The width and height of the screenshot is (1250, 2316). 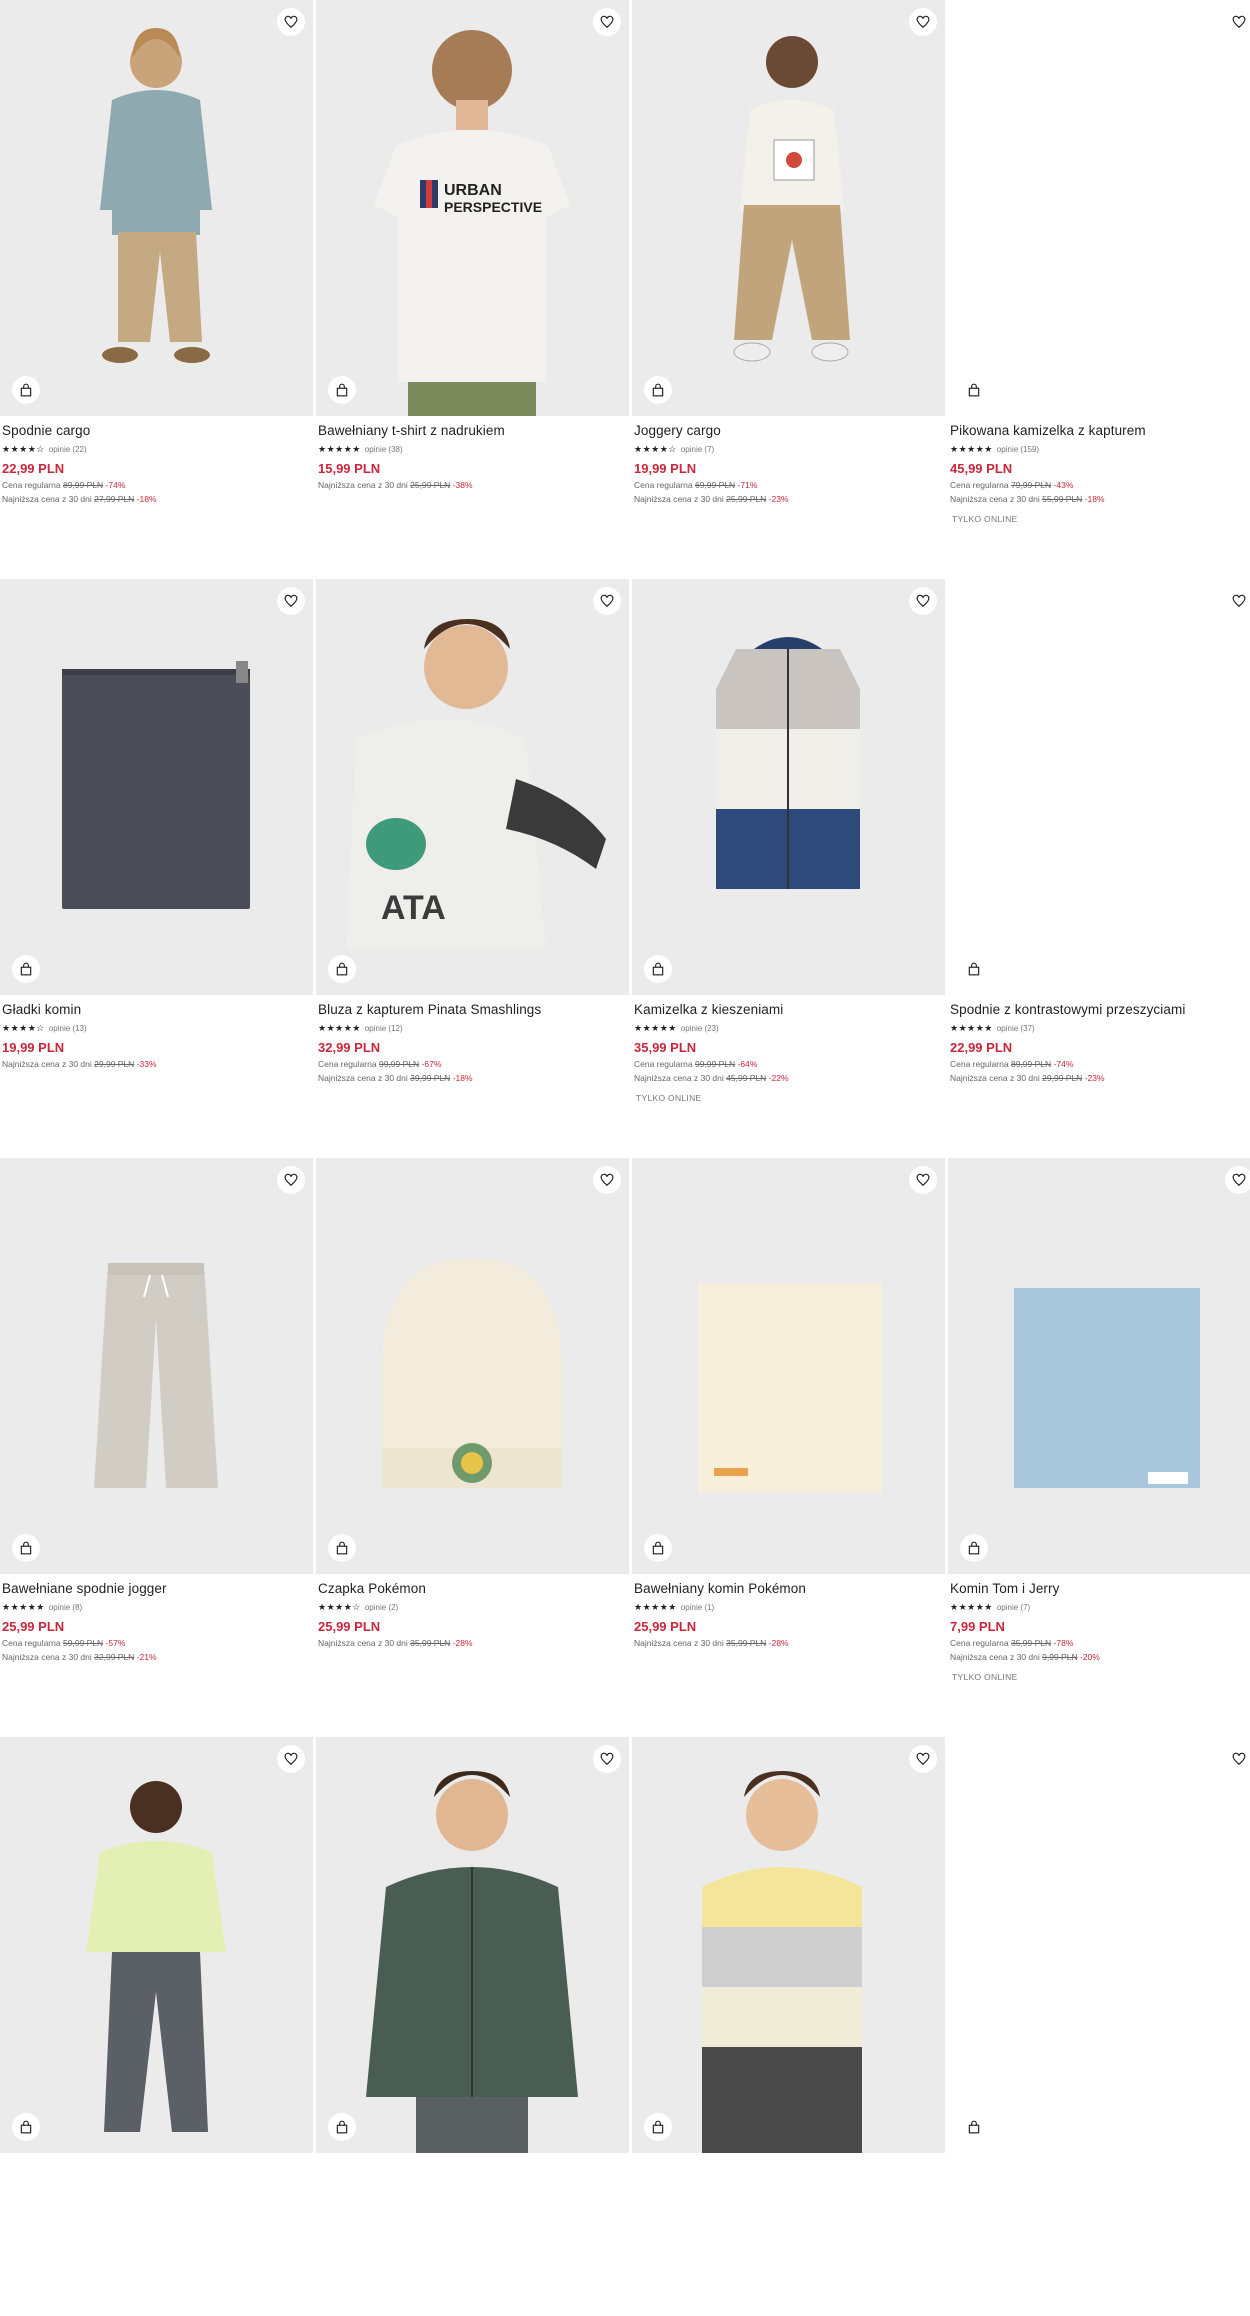 I want to click on product-name: Bluza z kapturem Pinata Smashlings, so click(x=473, y=1010).